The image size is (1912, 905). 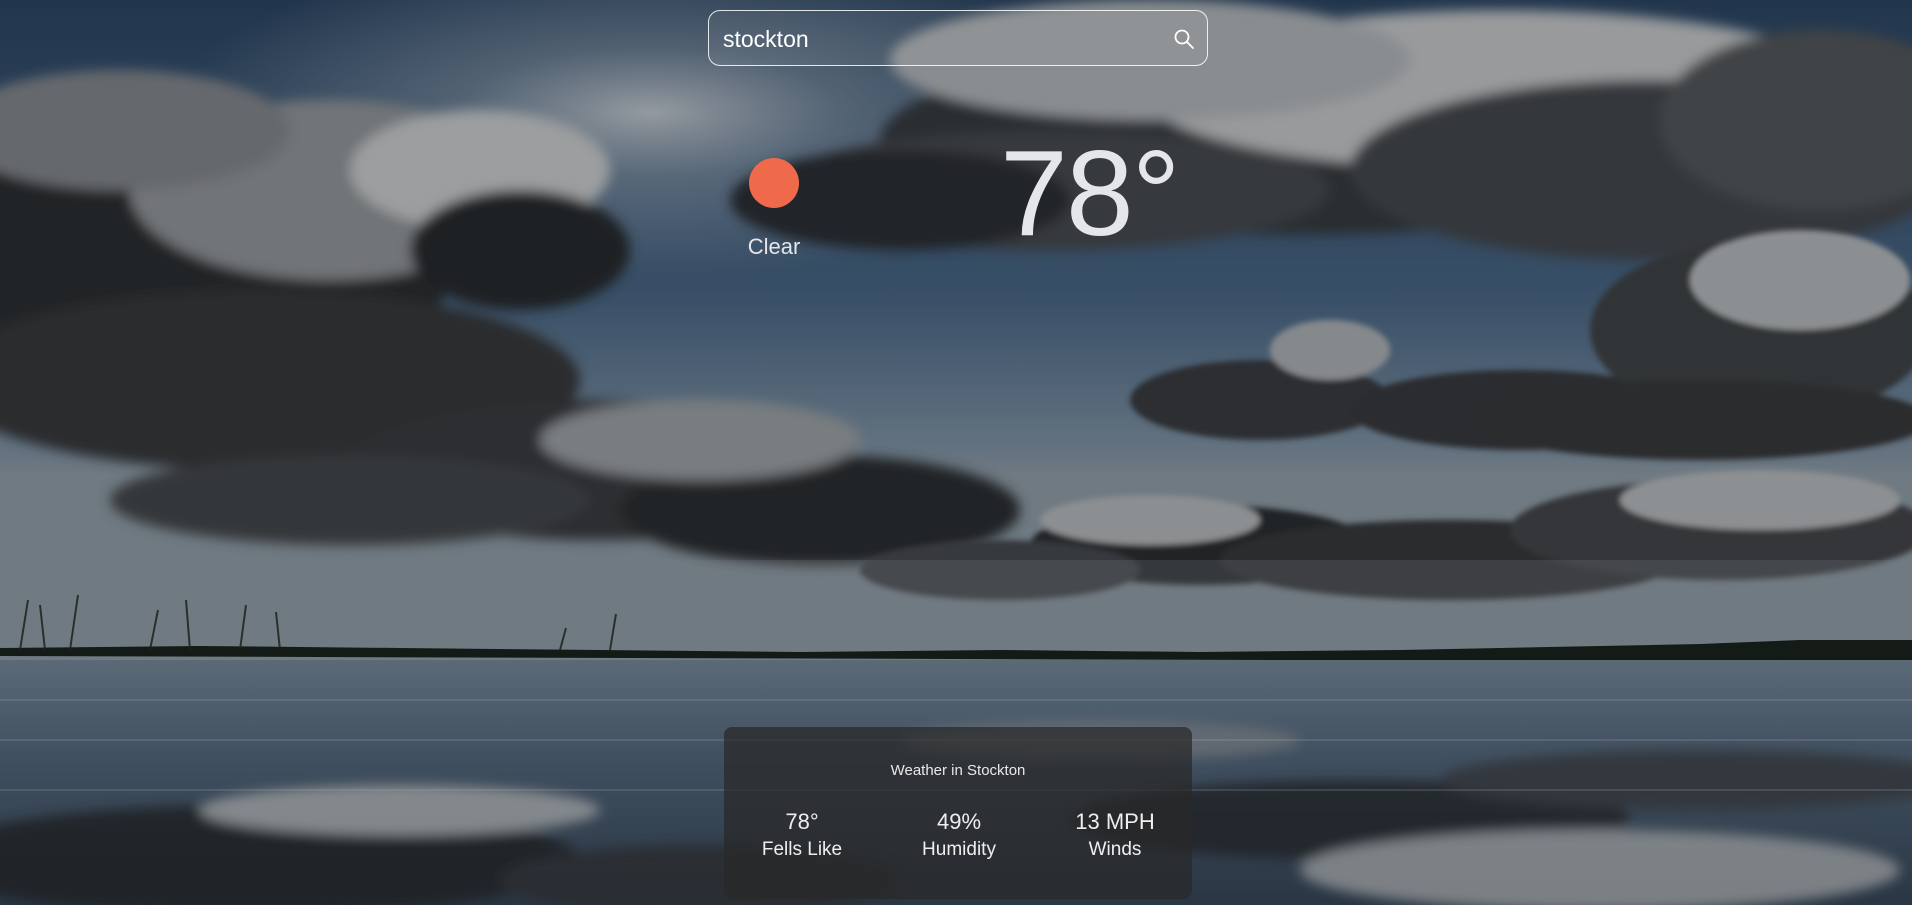 What do you see at coordinates (802, 849) in the screenshot?
I see `feels-like-label: Fells Like` at bounding box center [802, 849].